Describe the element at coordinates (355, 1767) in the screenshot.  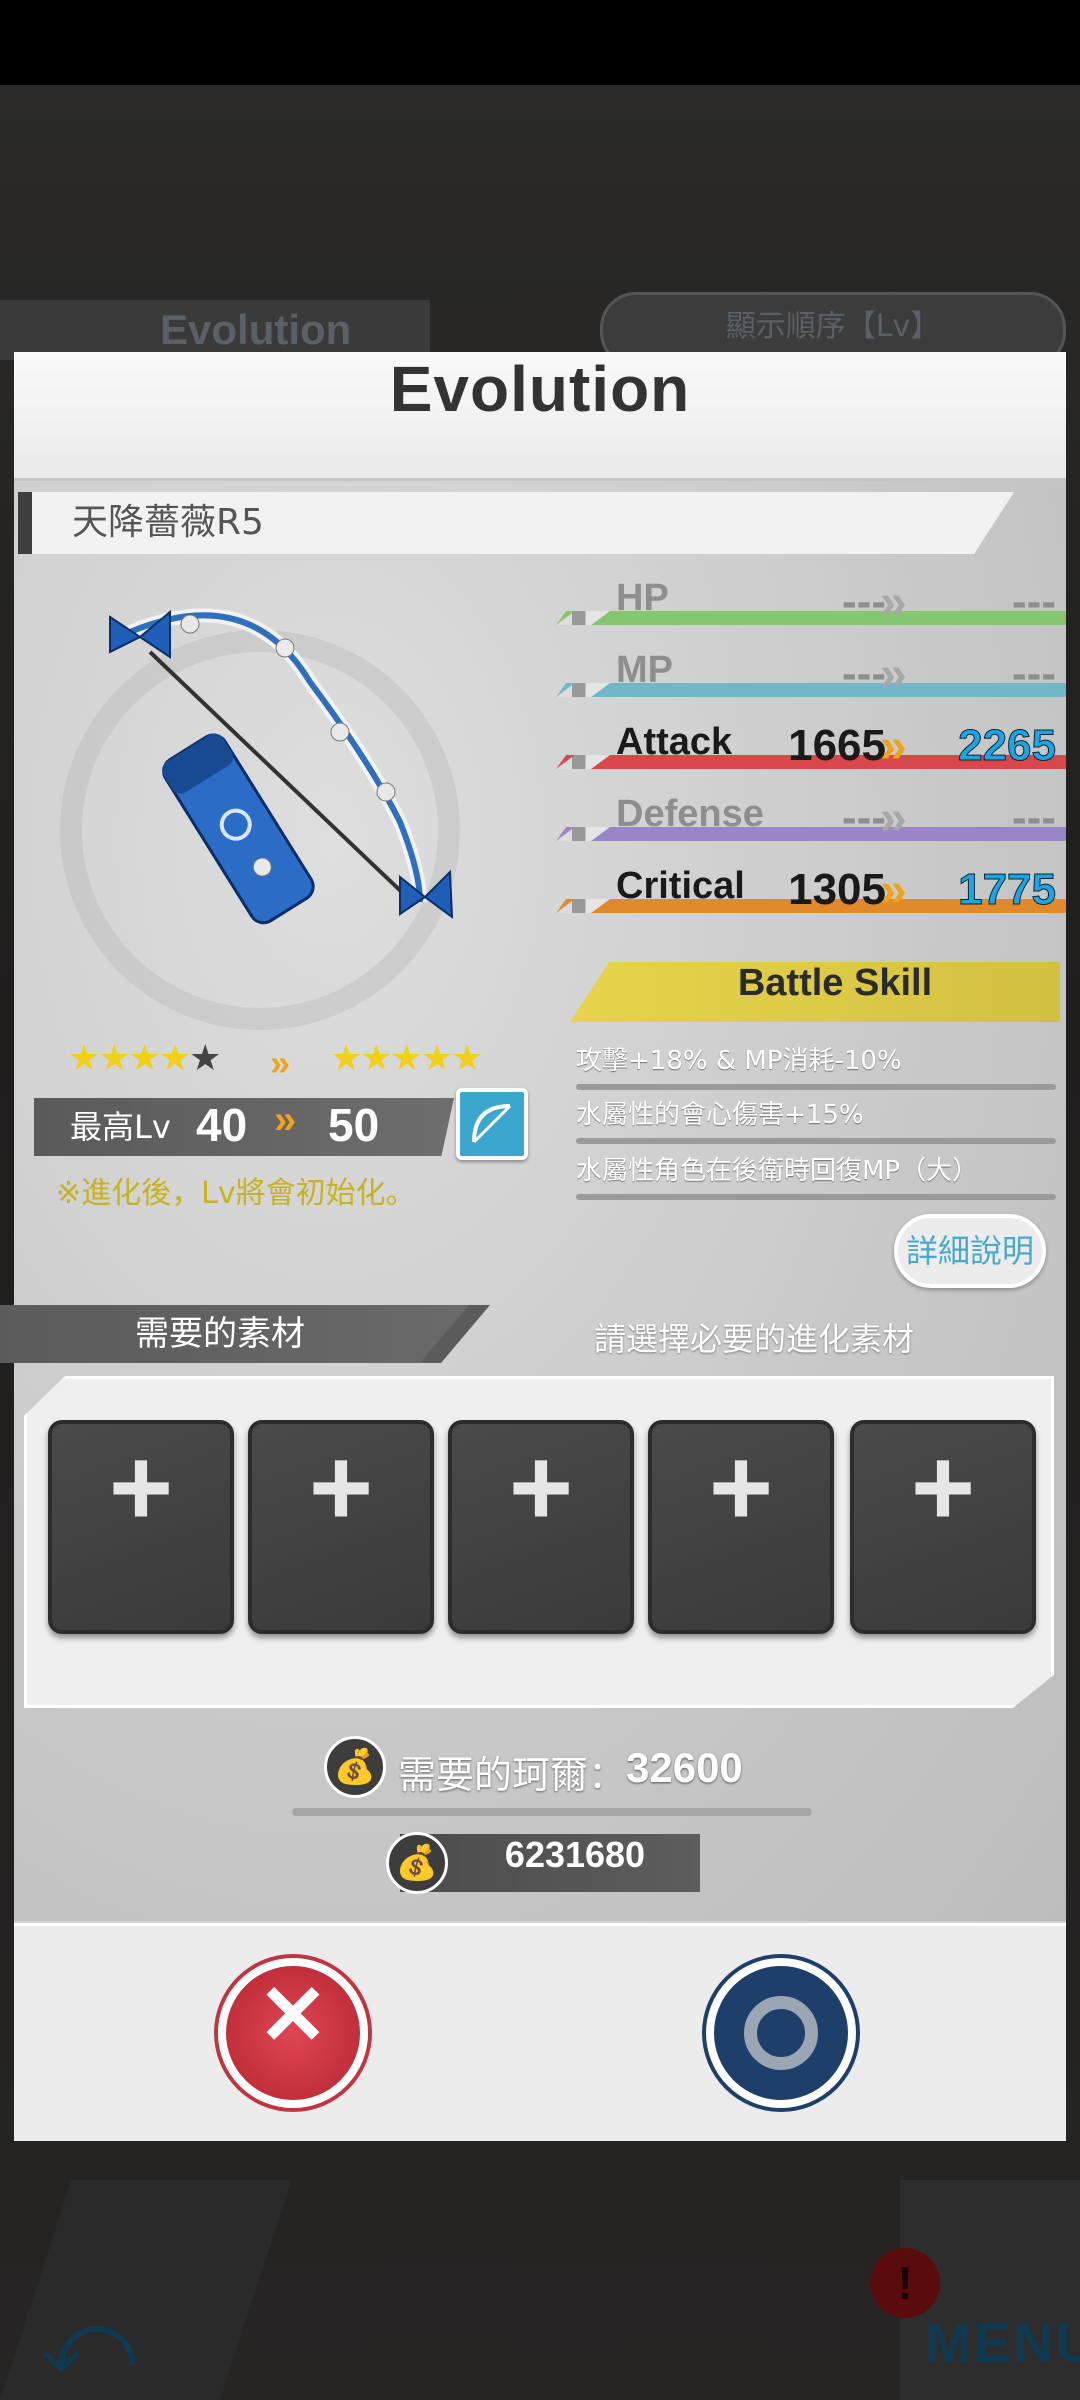
I see `col-money-bag-icon: 💰` at that location.